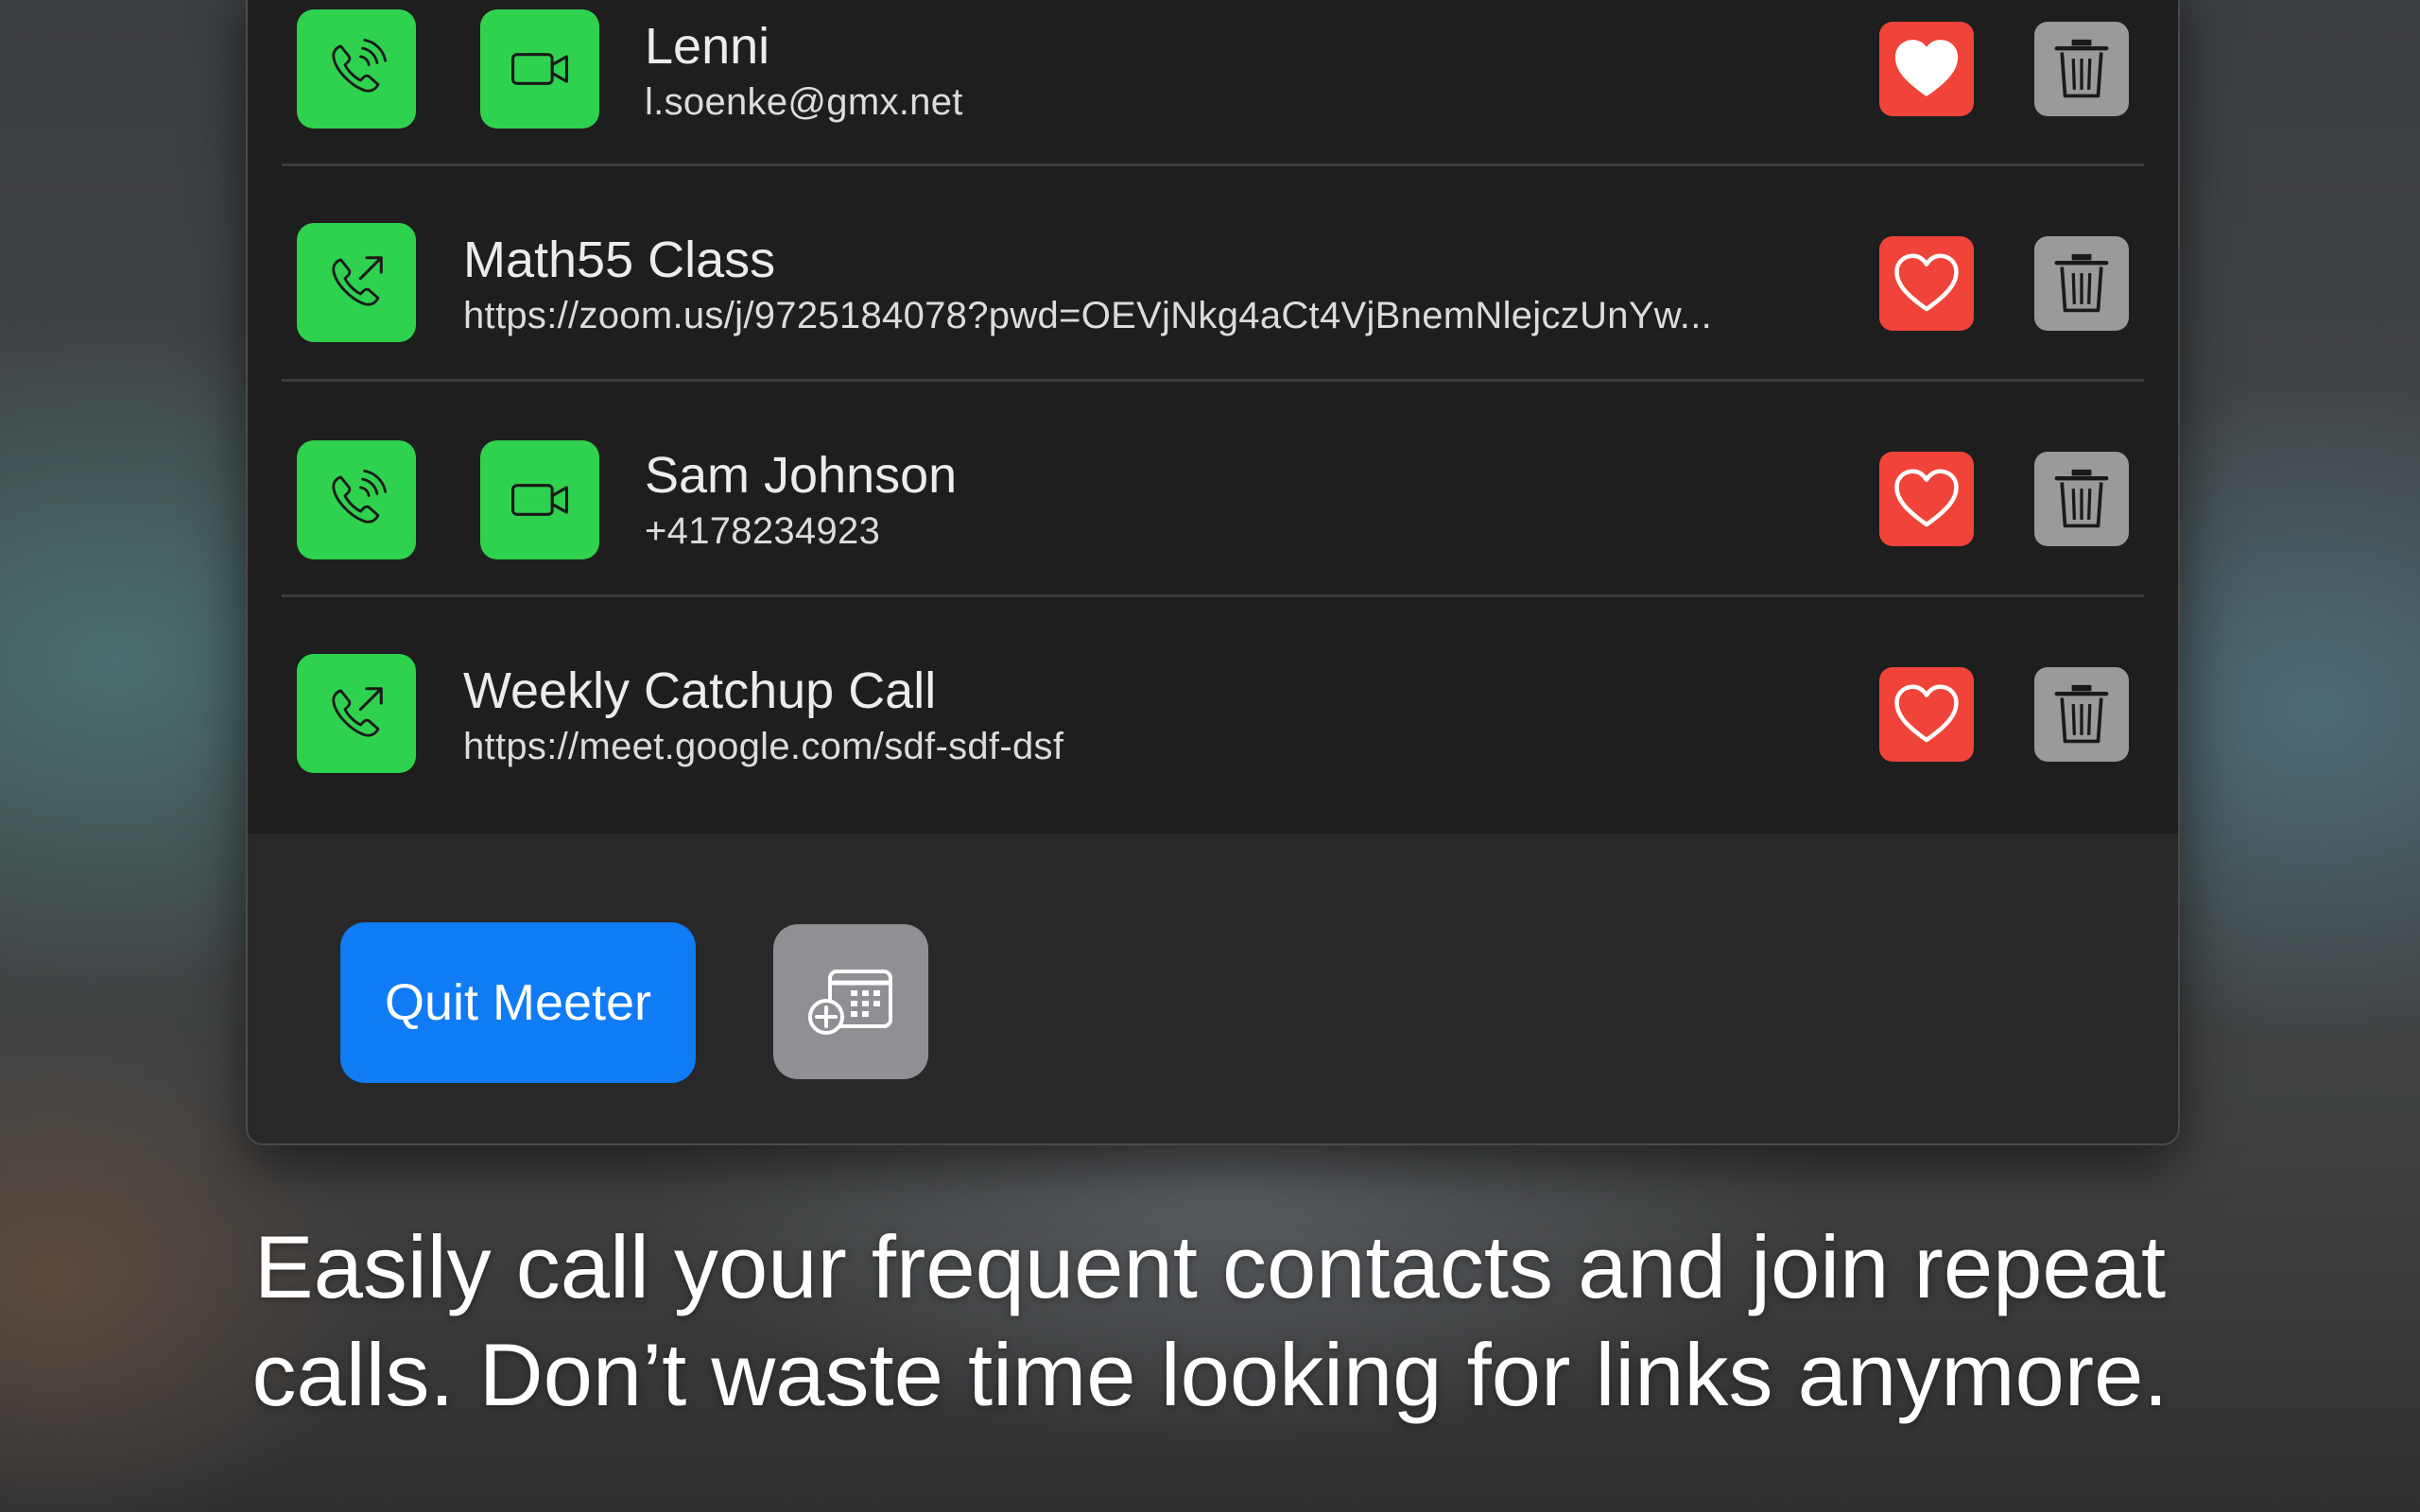 Image resolution: width=2420 pixels, height=1512 pixels. I want to click on contact-detail: +4178234923, so click(763, 531).